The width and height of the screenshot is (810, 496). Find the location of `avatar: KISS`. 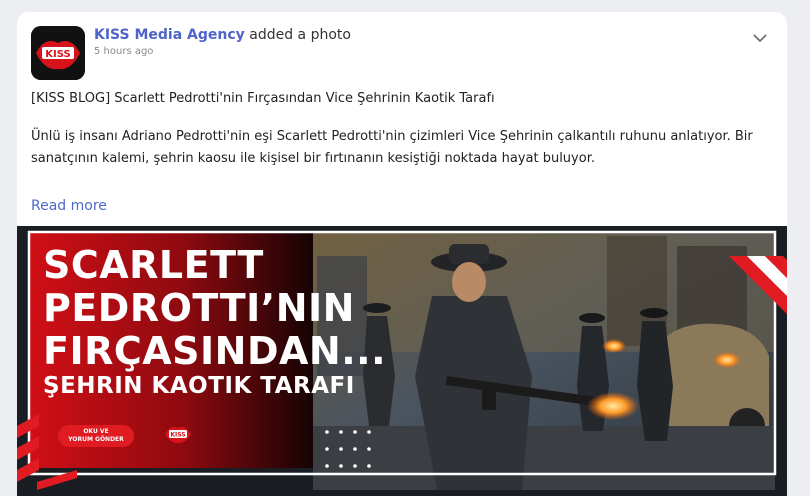

avatar: KISS is located at coordinates (58, 53).